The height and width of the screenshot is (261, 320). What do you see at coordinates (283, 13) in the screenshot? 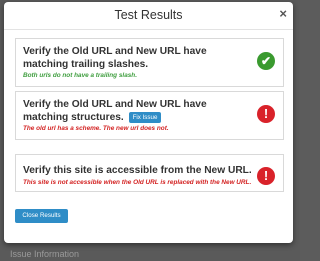
I see `close-icon: ×` at bounding box center [283, 13].